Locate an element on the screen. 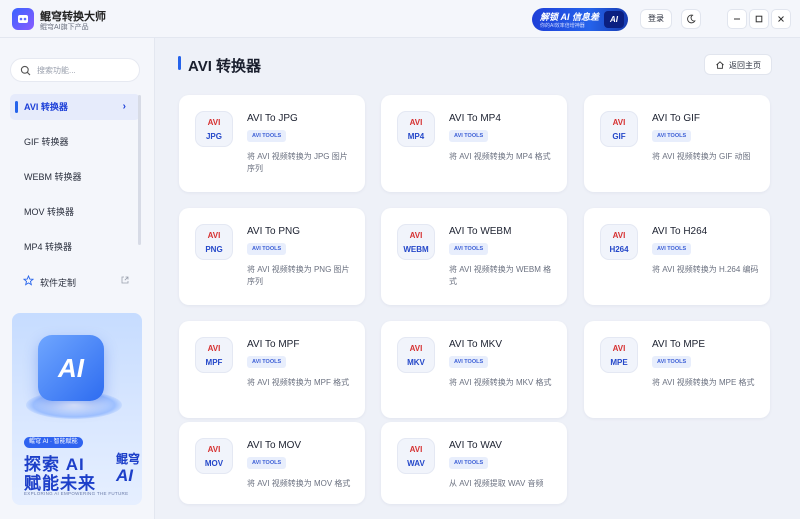  format-icon: AVI GIF is located at coordinates (619, 129).